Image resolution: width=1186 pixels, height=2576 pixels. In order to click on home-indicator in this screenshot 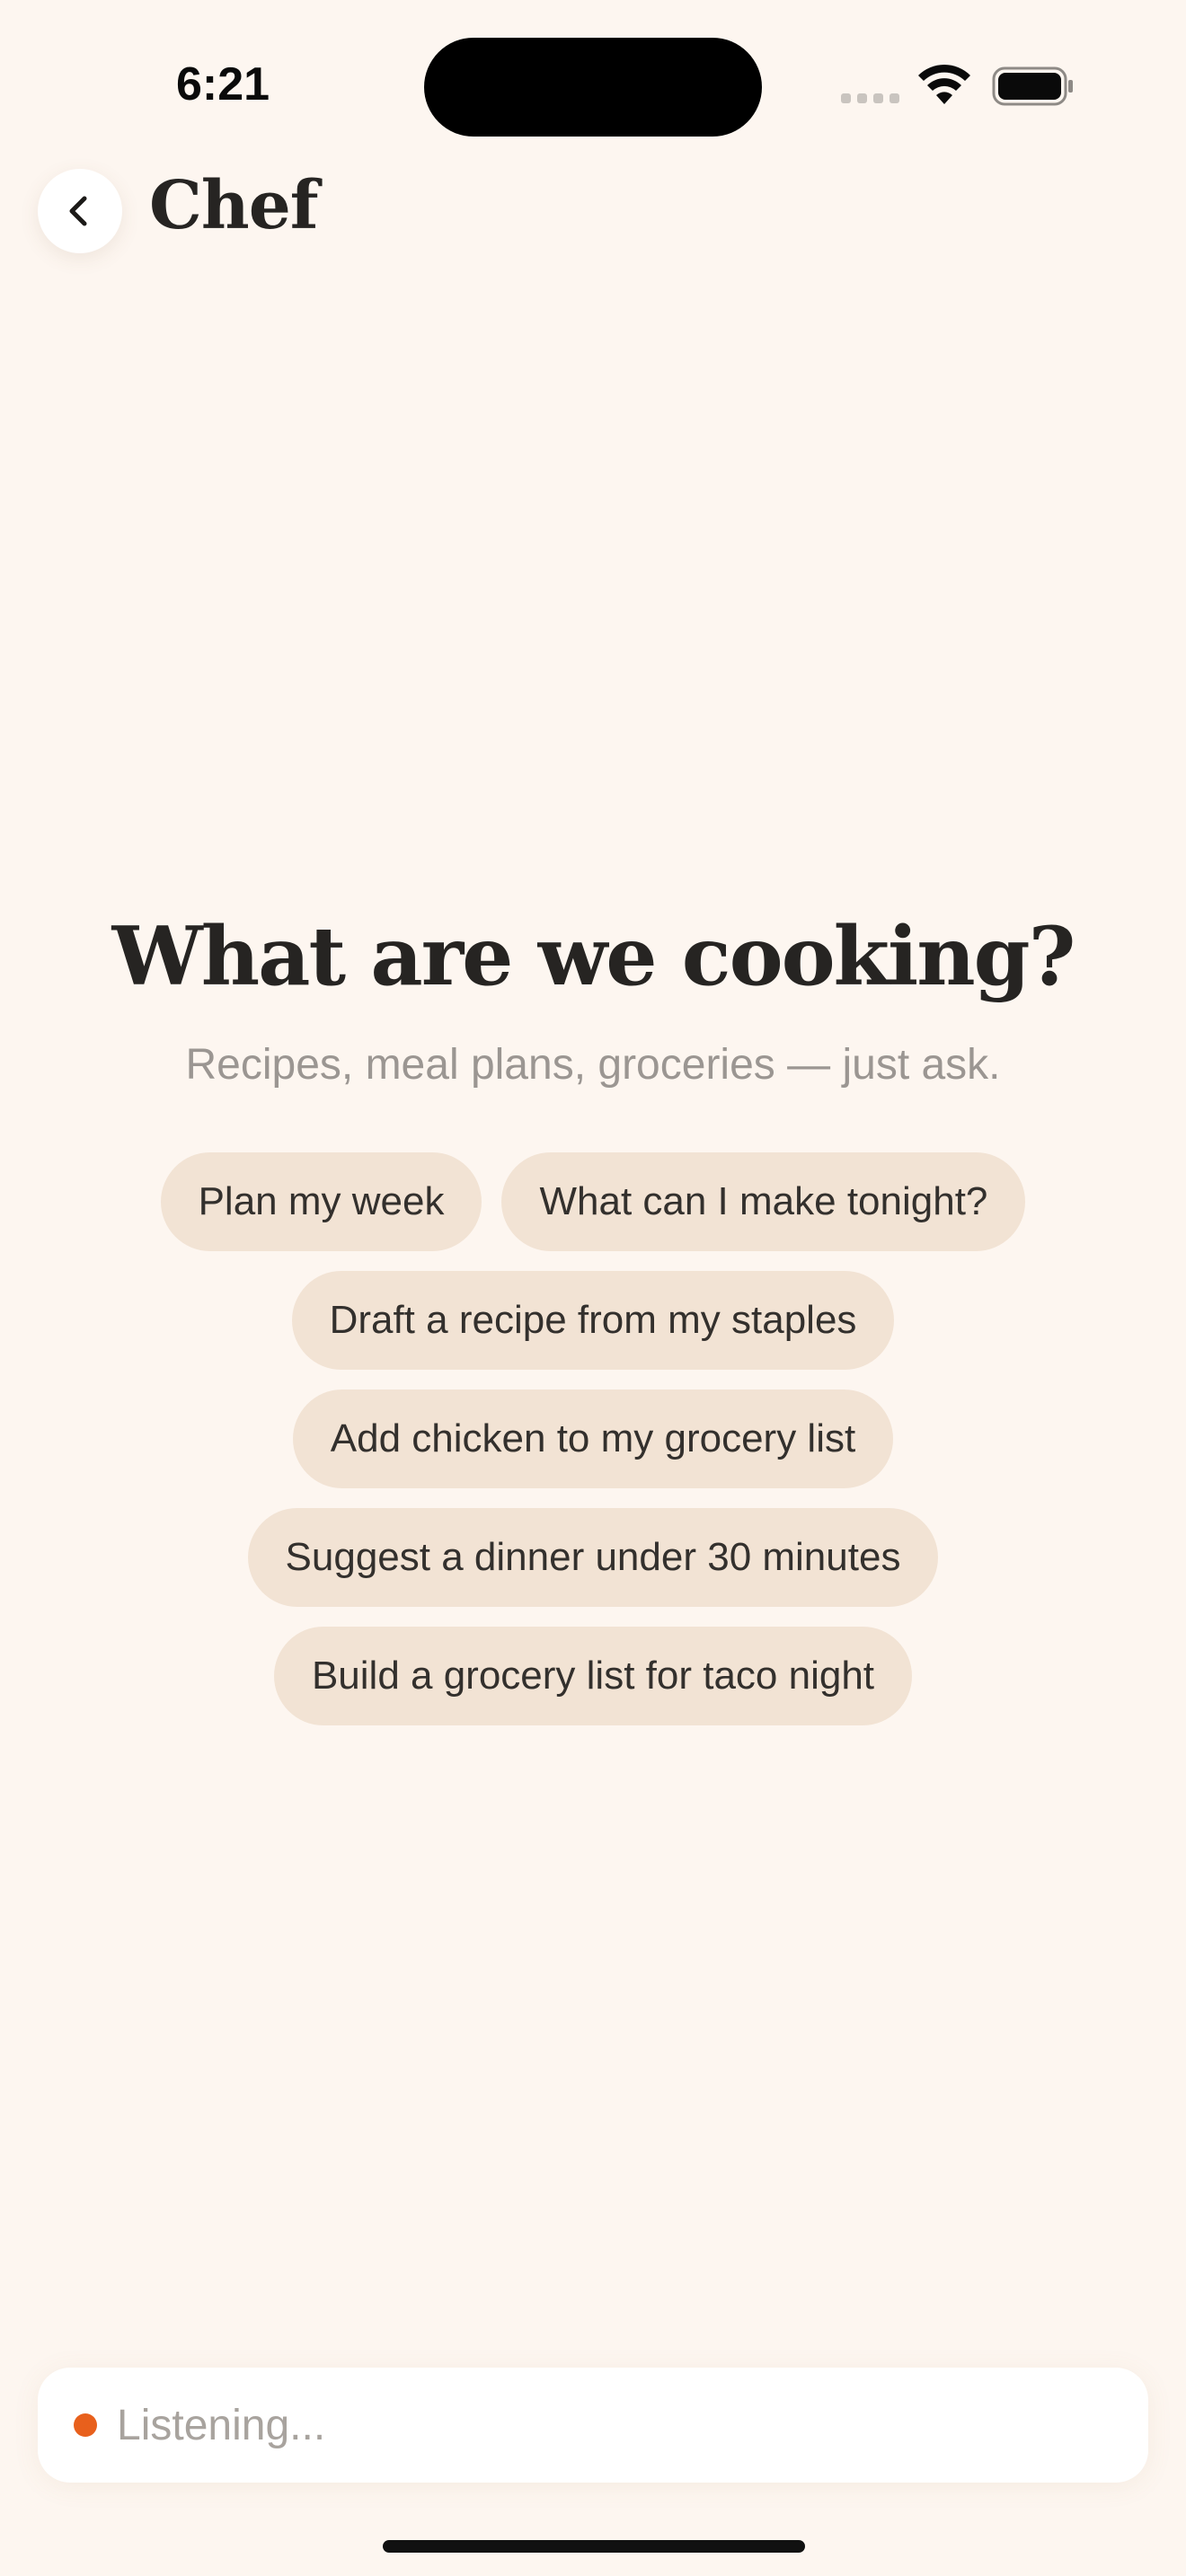, I will do `click(594, 2546)`.